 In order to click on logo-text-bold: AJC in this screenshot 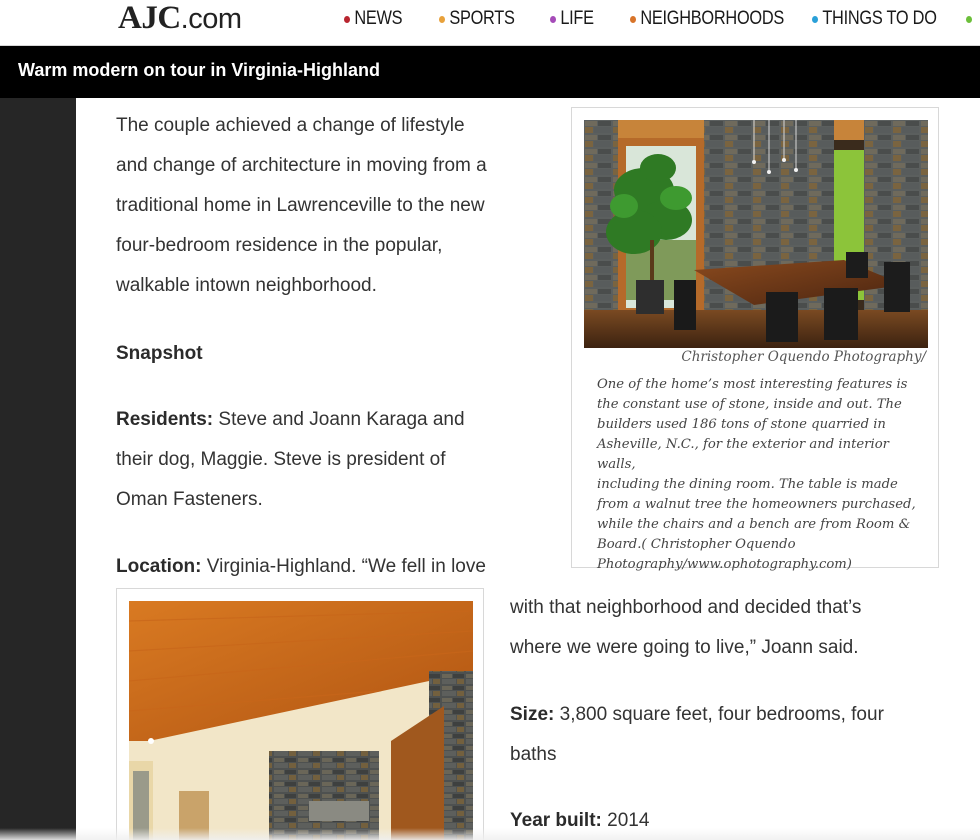, I will do `click(149, 18)`.